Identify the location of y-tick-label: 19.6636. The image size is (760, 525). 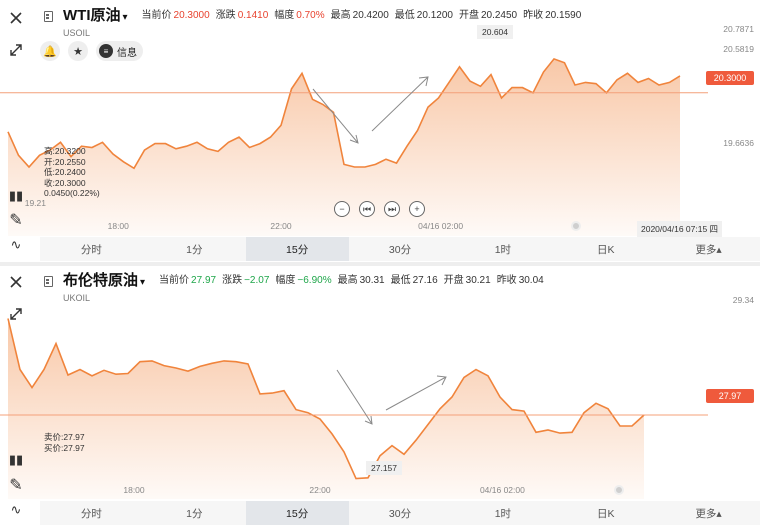
(738, 143).